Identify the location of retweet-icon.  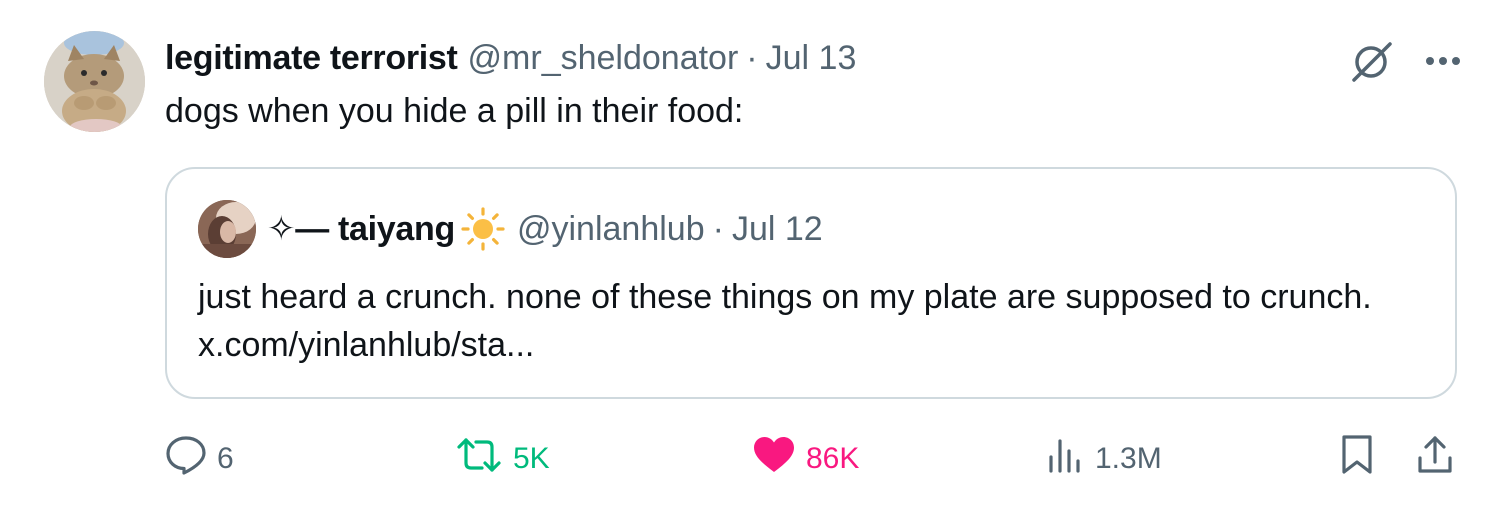
(479, 459).